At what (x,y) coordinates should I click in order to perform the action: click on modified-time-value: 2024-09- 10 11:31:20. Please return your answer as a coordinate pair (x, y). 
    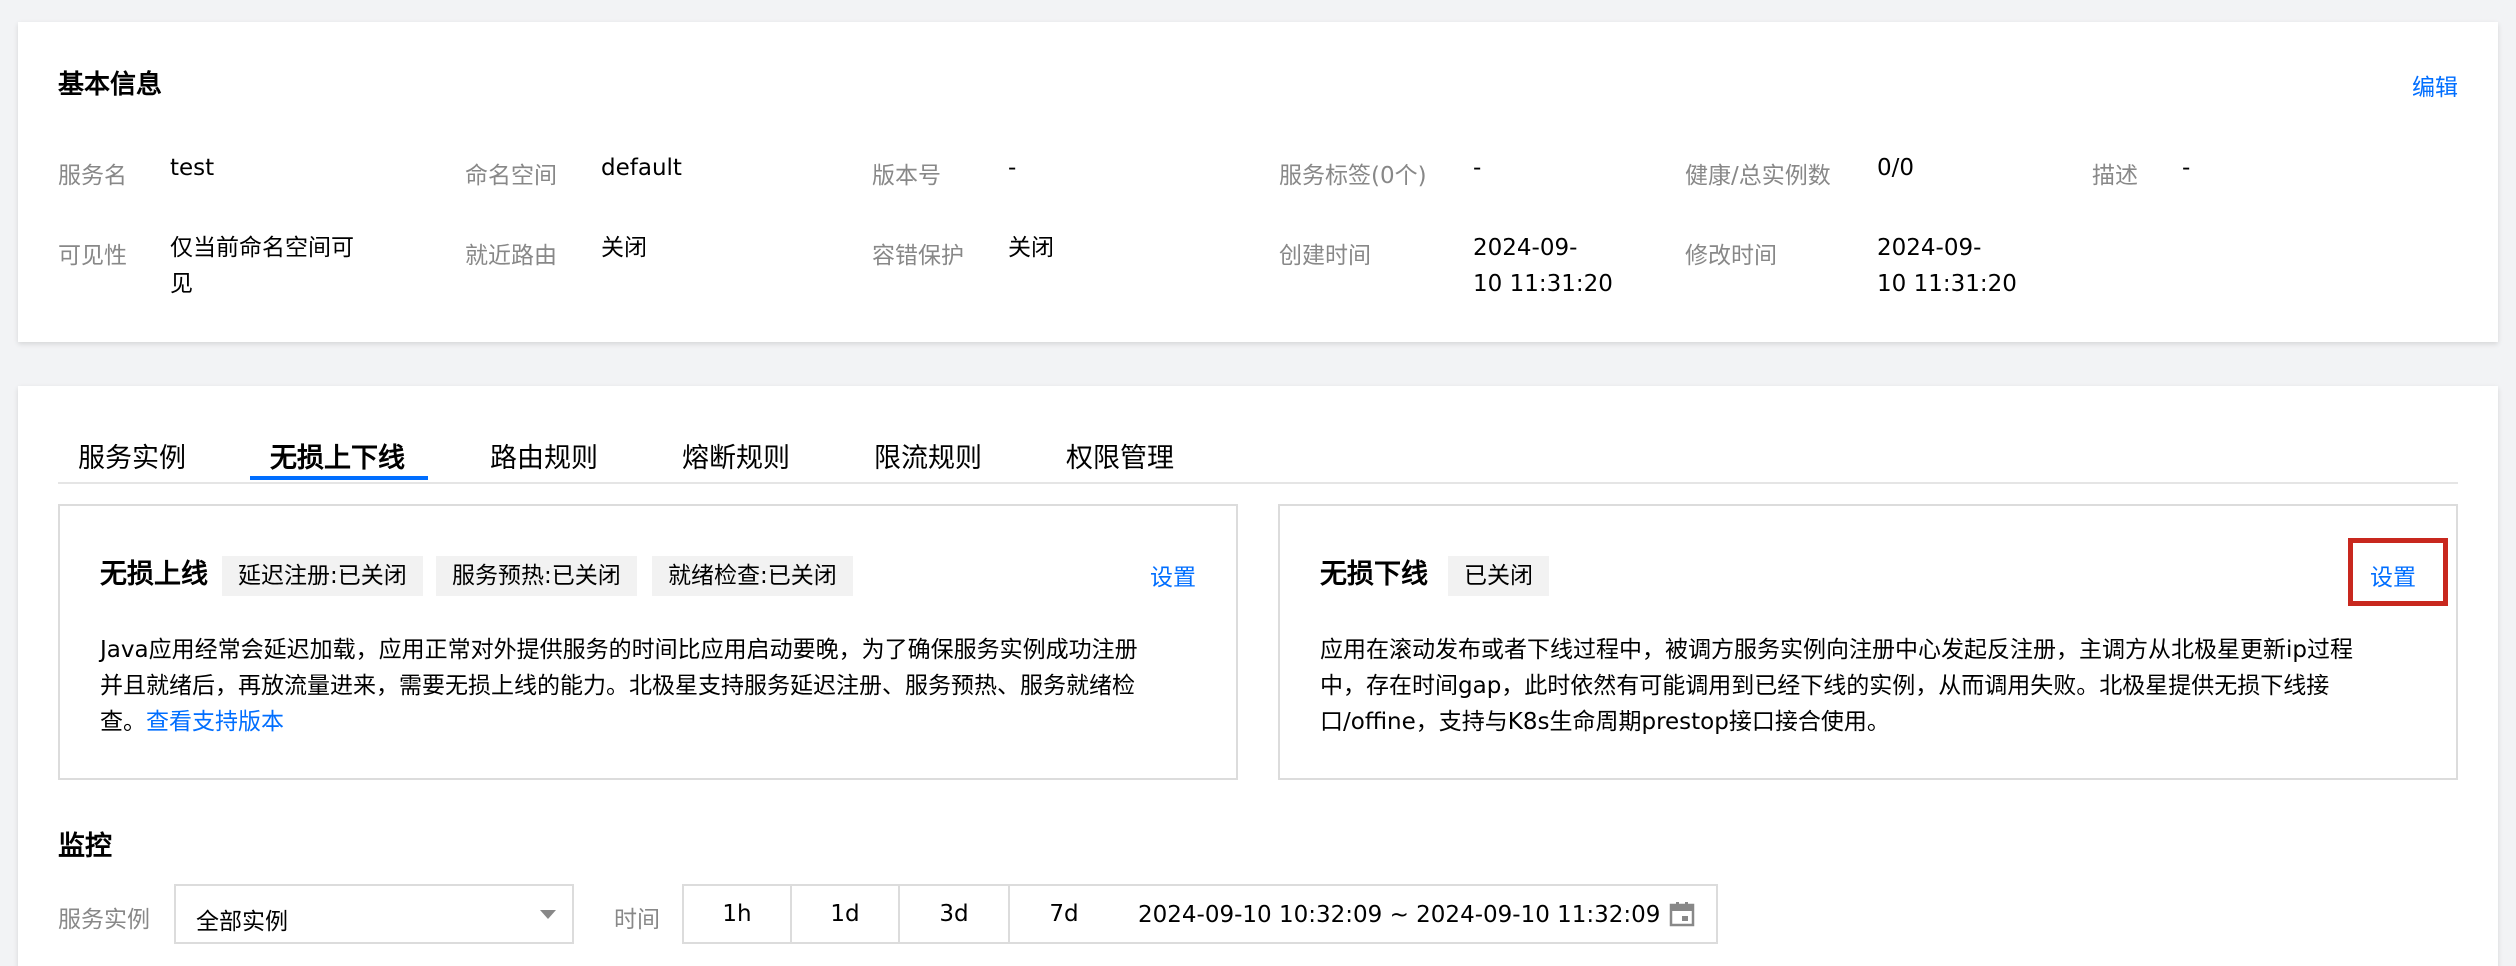
    Looking at the image, I should click on (1947, 266).